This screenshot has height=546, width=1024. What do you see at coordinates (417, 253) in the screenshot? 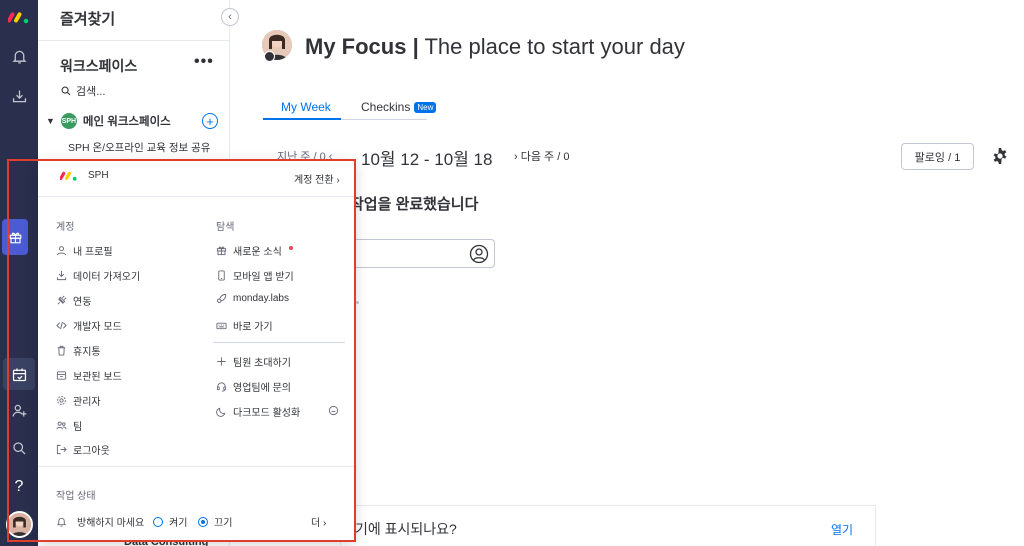
I see `assignee-input` at bounding box center [417, 253].